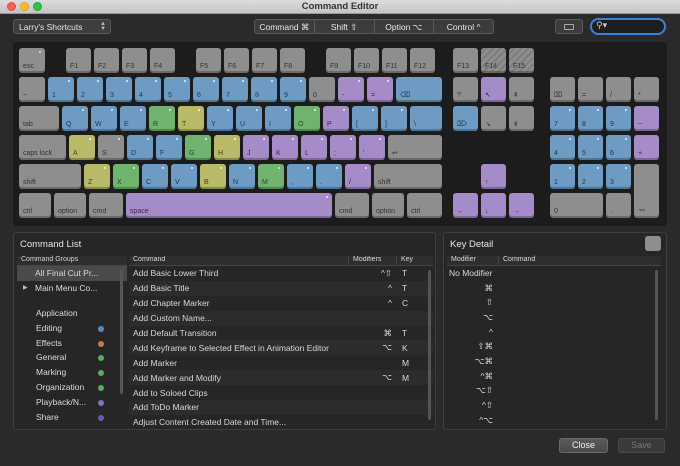  Describe the element at coordinates (415, 260) in the screenshot. I see `column-key: Key` at that location.